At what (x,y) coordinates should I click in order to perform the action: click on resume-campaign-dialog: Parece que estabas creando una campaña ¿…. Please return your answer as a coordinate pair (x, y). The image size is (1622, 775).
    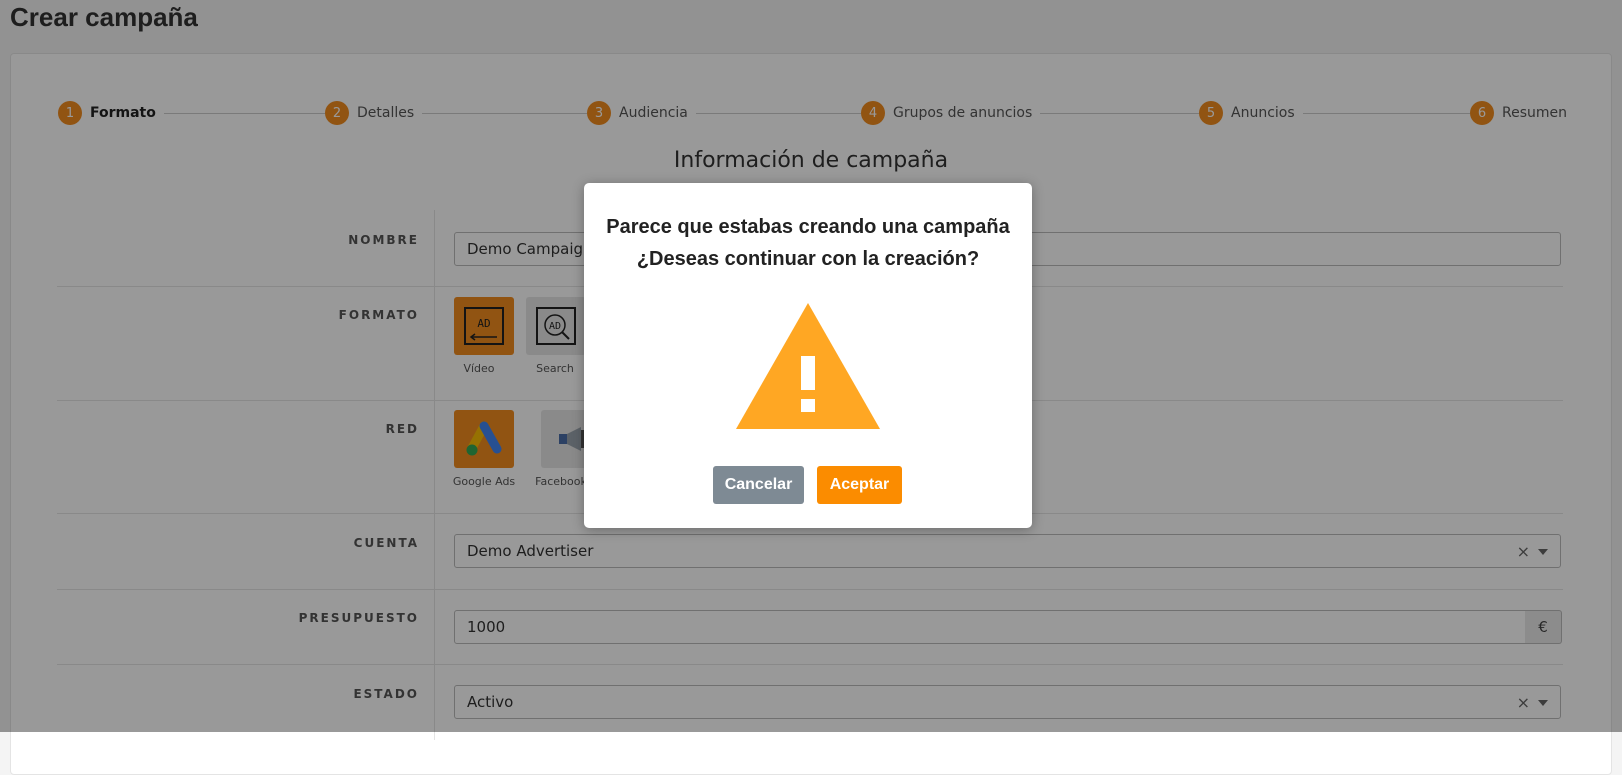
    Looking at the image, I should click on (808, 355).